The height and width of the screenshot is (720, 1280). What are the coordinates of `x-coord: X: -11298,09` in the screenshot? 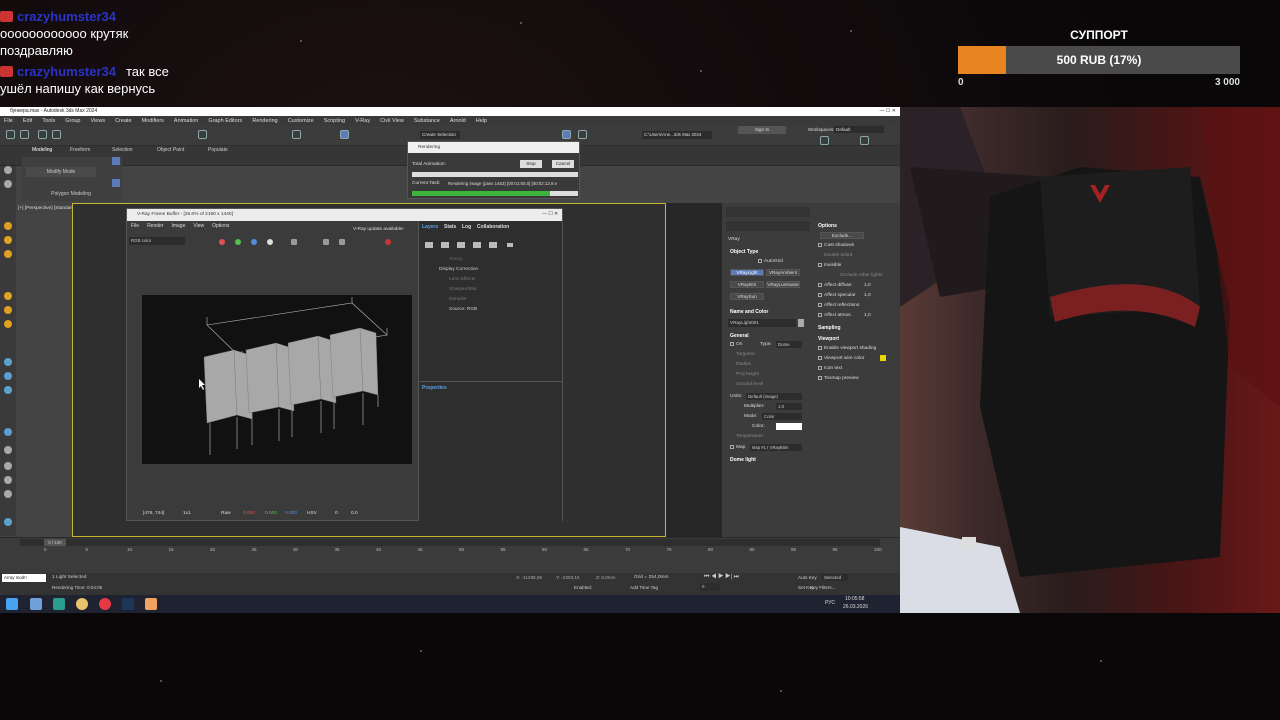 It's located at (529, 577).